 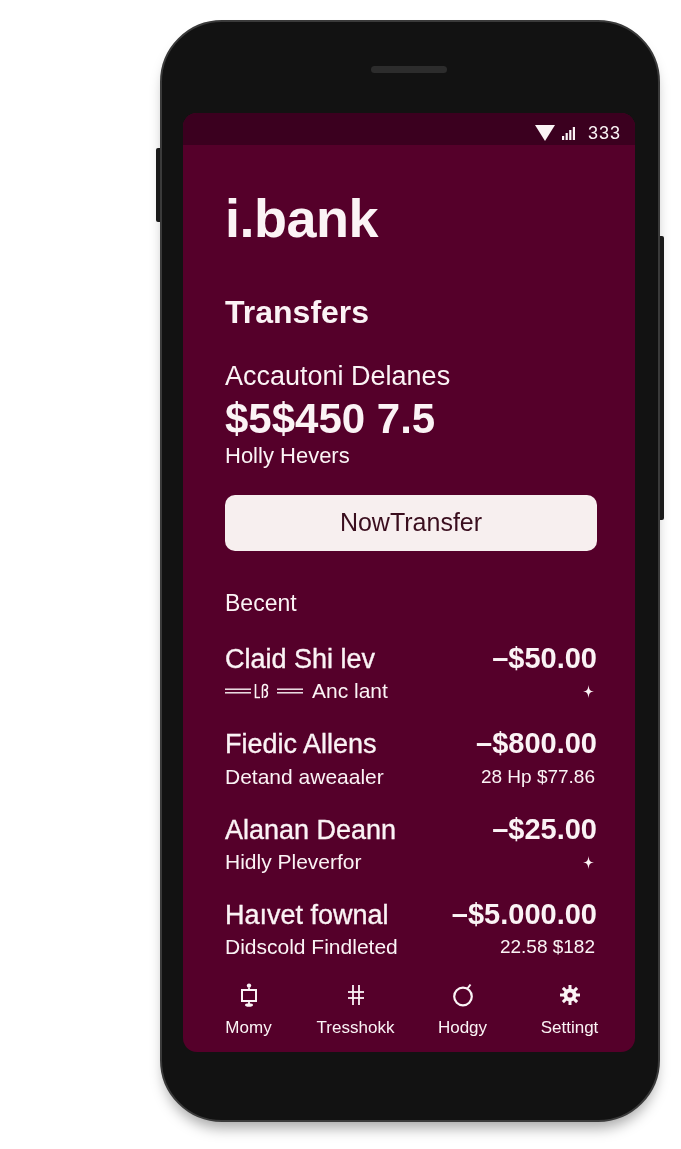 I want to click on section-heading: Becent, so click(x=261, y=602).